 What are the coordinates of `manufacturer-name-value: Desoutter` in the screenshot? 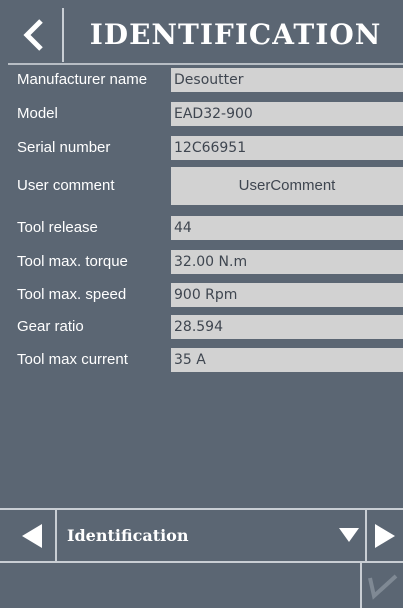 It's located at (287, 80).